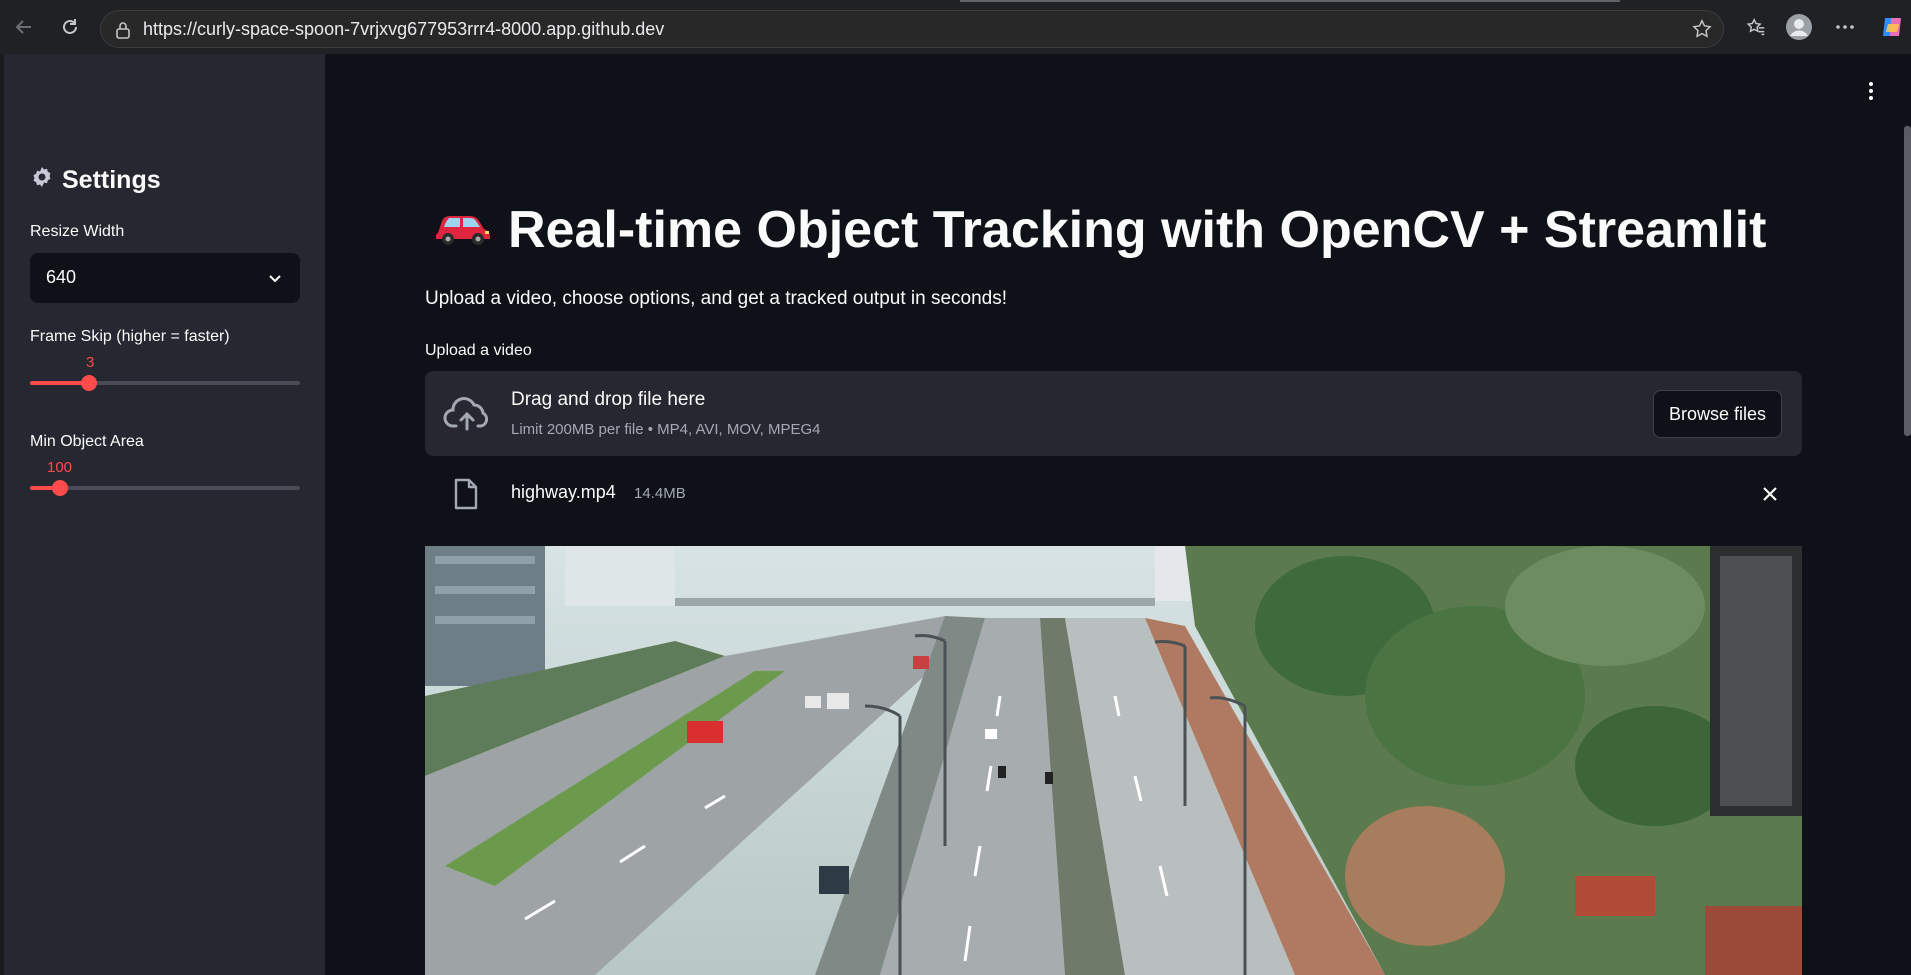 This screenshot has height=975, width=1911. I want to click on bookmark-star-icon, so click(1702, 31).